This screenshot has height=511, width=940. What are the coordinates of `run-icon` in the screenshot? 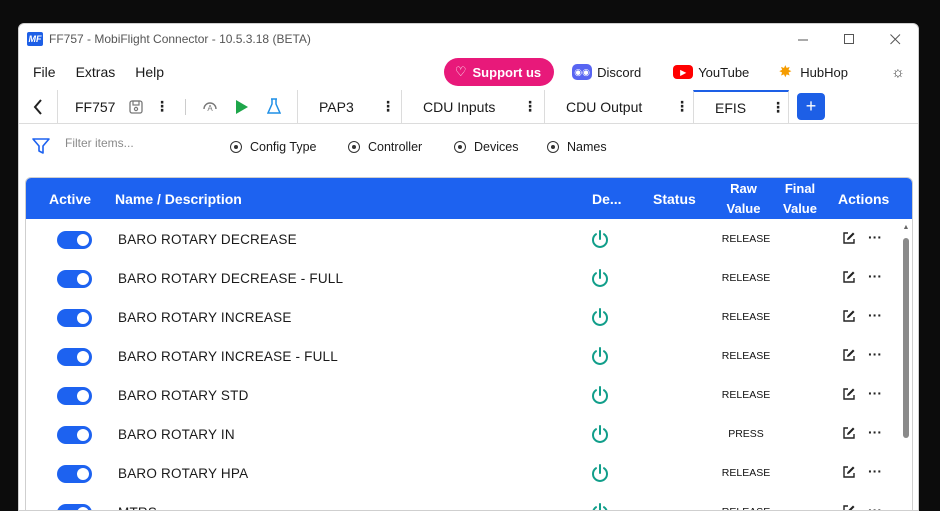 It's located at (242, 107).